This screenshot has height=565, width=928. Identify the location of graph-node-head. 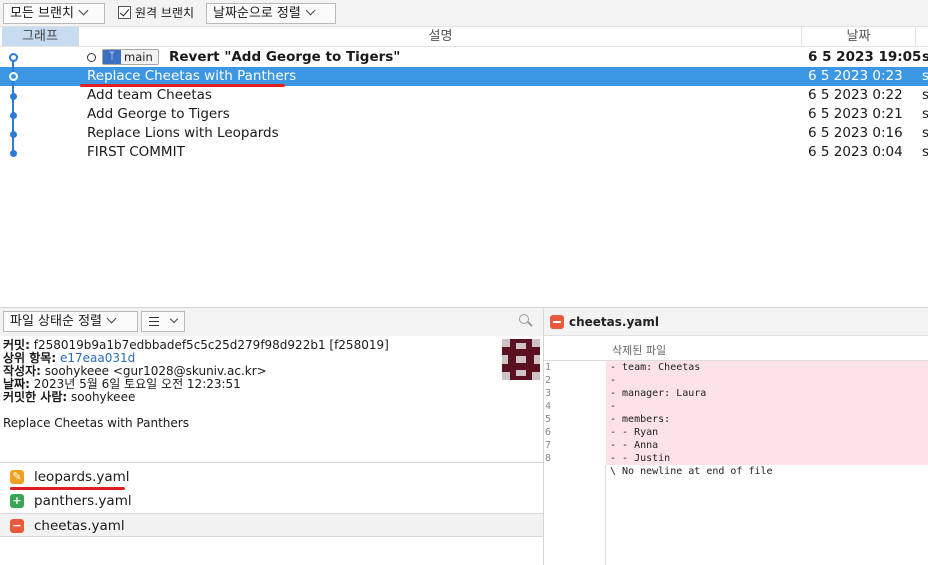
(13, 57).